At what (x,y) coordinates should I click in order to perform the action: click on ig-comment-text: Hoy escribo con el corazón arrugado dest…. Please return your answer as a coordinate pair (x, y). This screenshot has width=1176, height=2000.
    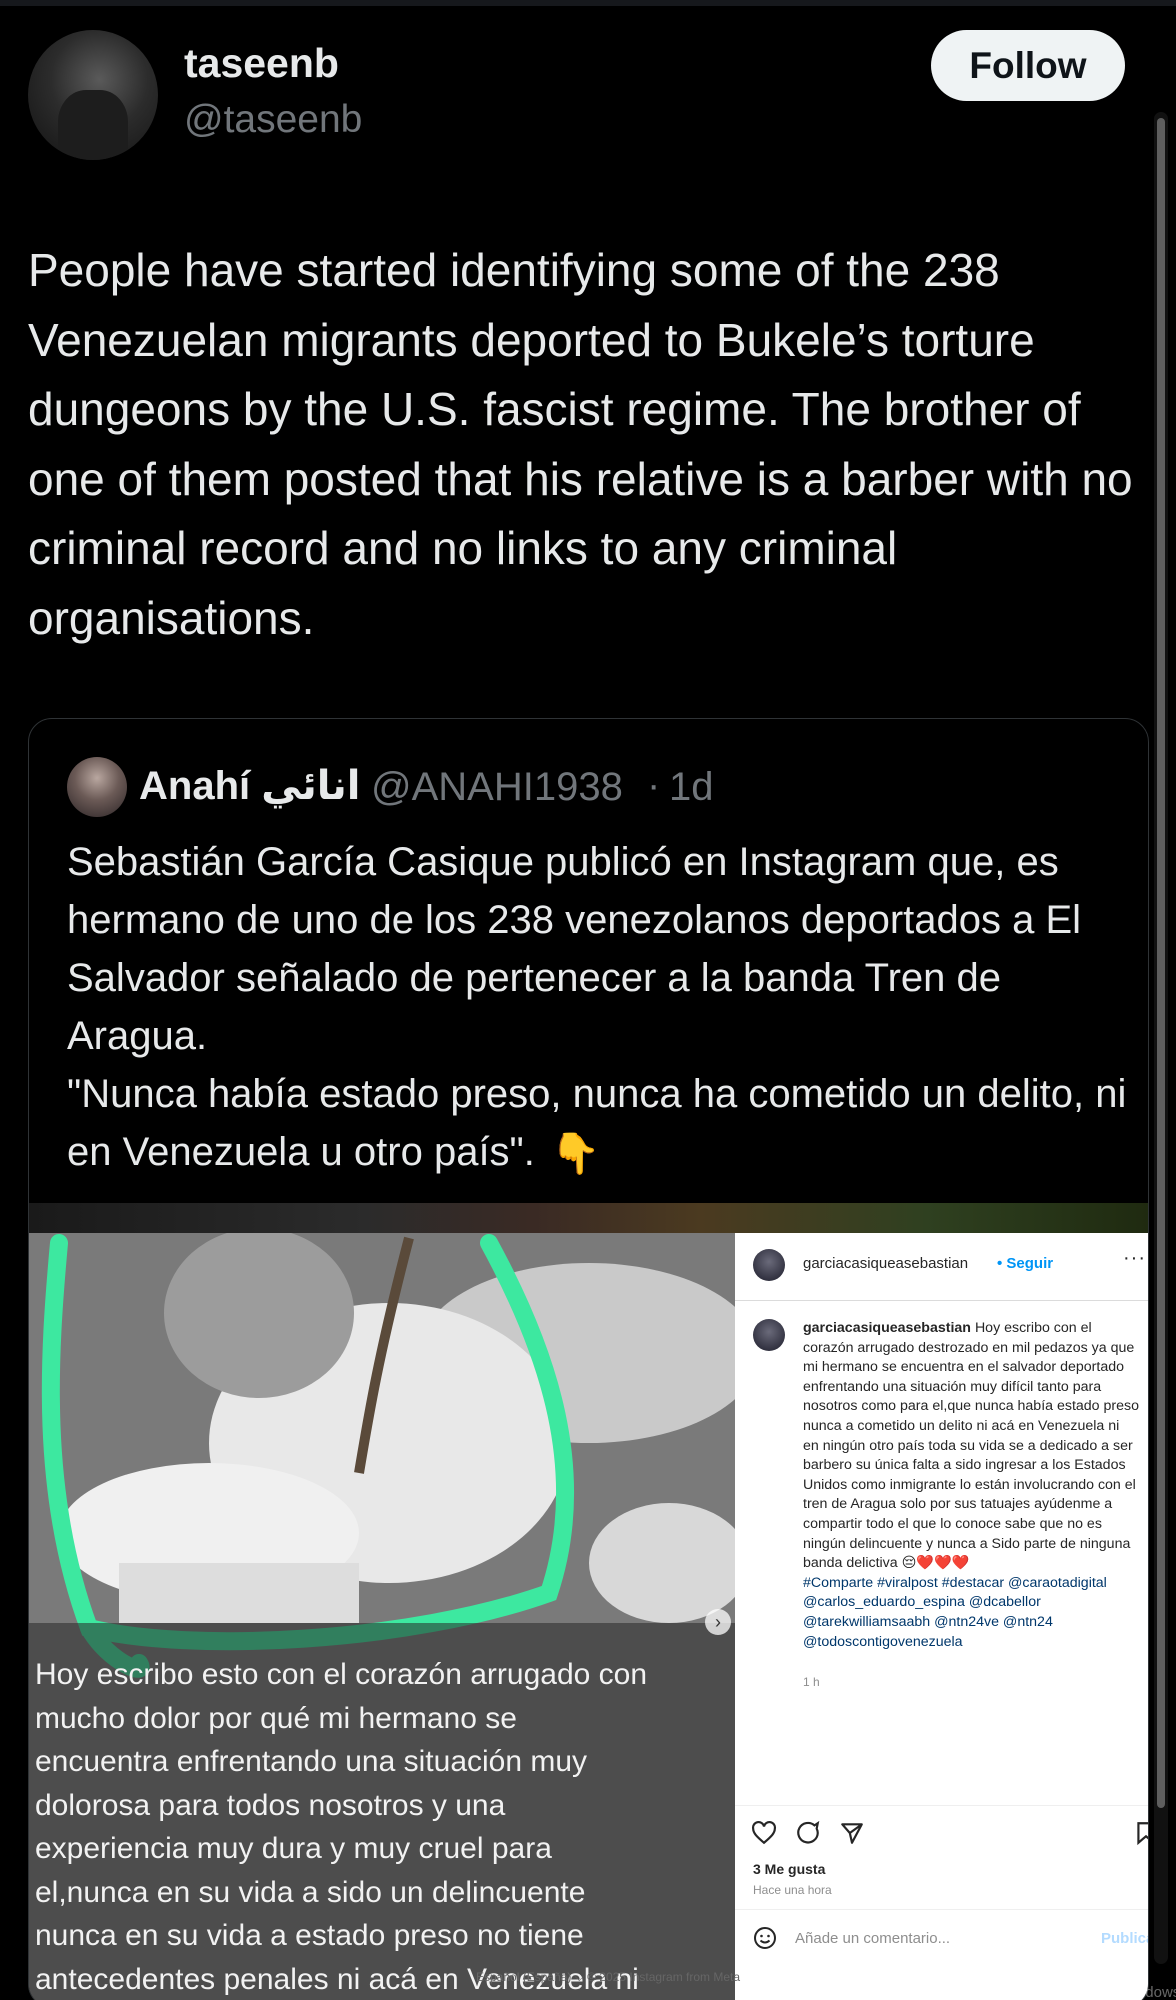
    Looking at the image, I should click on (971, 1446).